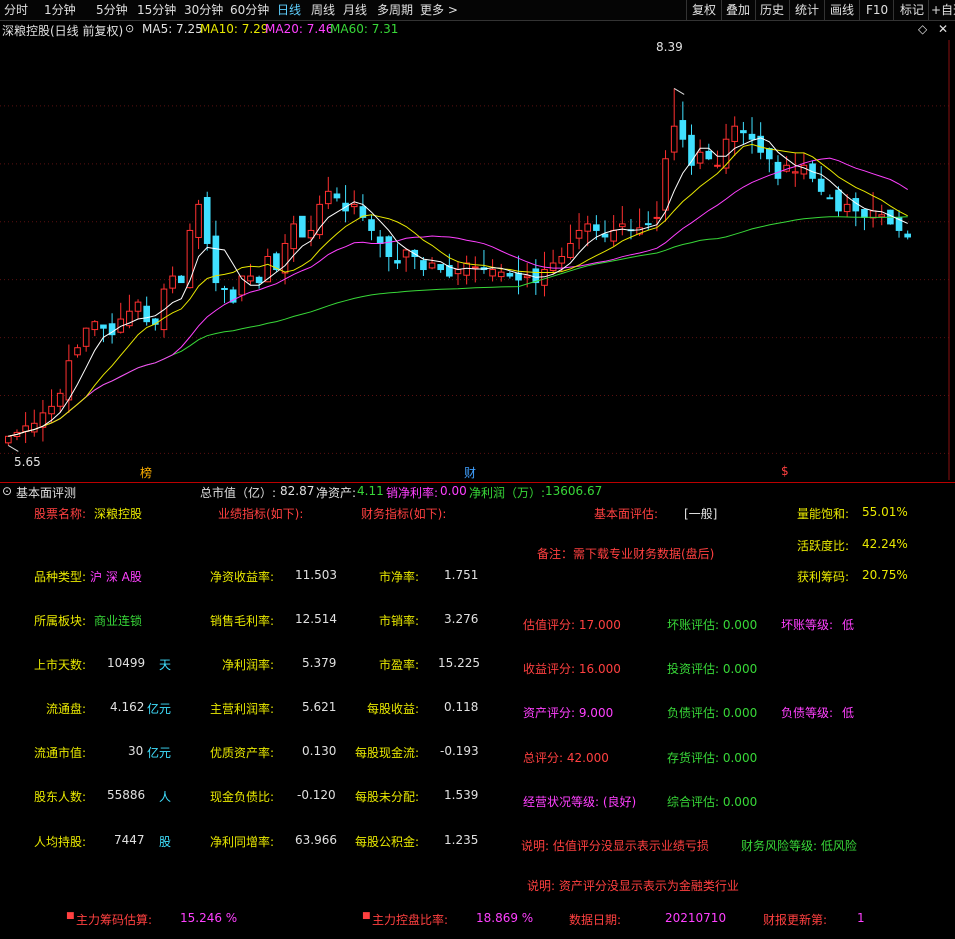 Image resolution: width=955 pixels, height=939 pixels. Describe the element at coordinates (922, 29) in the screenshot. I see `settings-diamond-icon: ◇` at that location.